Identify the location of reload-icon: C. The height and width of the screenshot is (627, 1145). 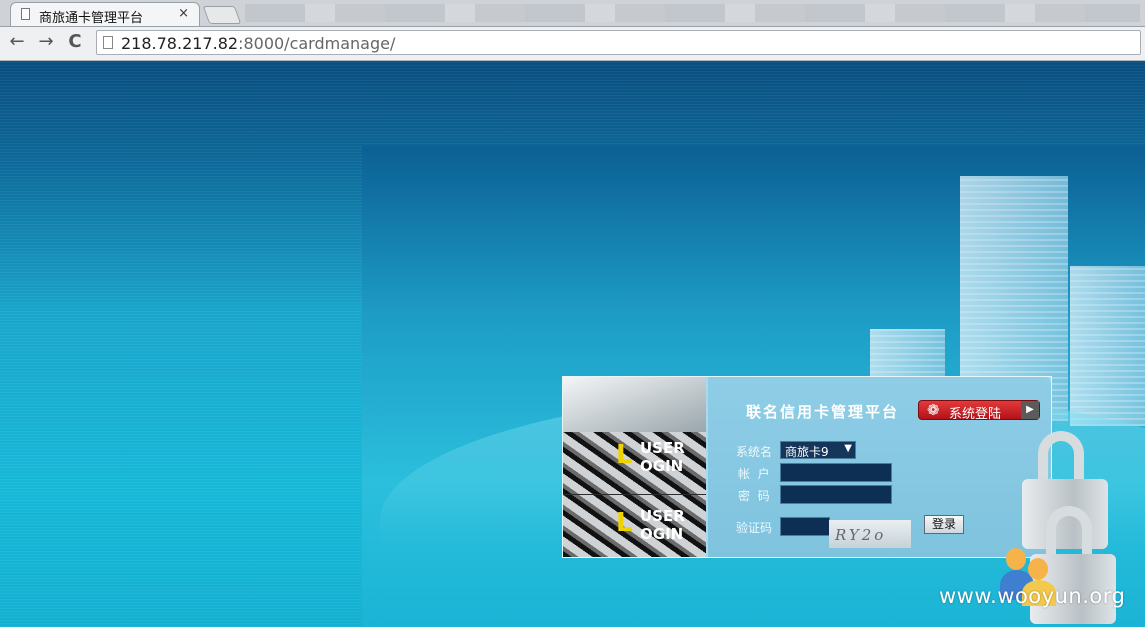
(75, 41).